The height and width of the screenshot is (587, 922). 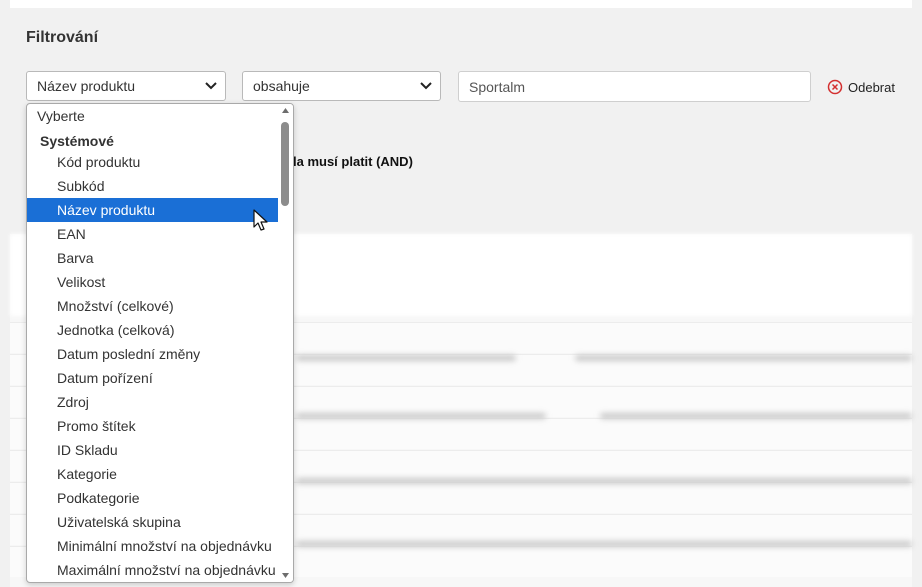 I want to click on dropdown-option: Kategorie, so click(x=153, y=474).